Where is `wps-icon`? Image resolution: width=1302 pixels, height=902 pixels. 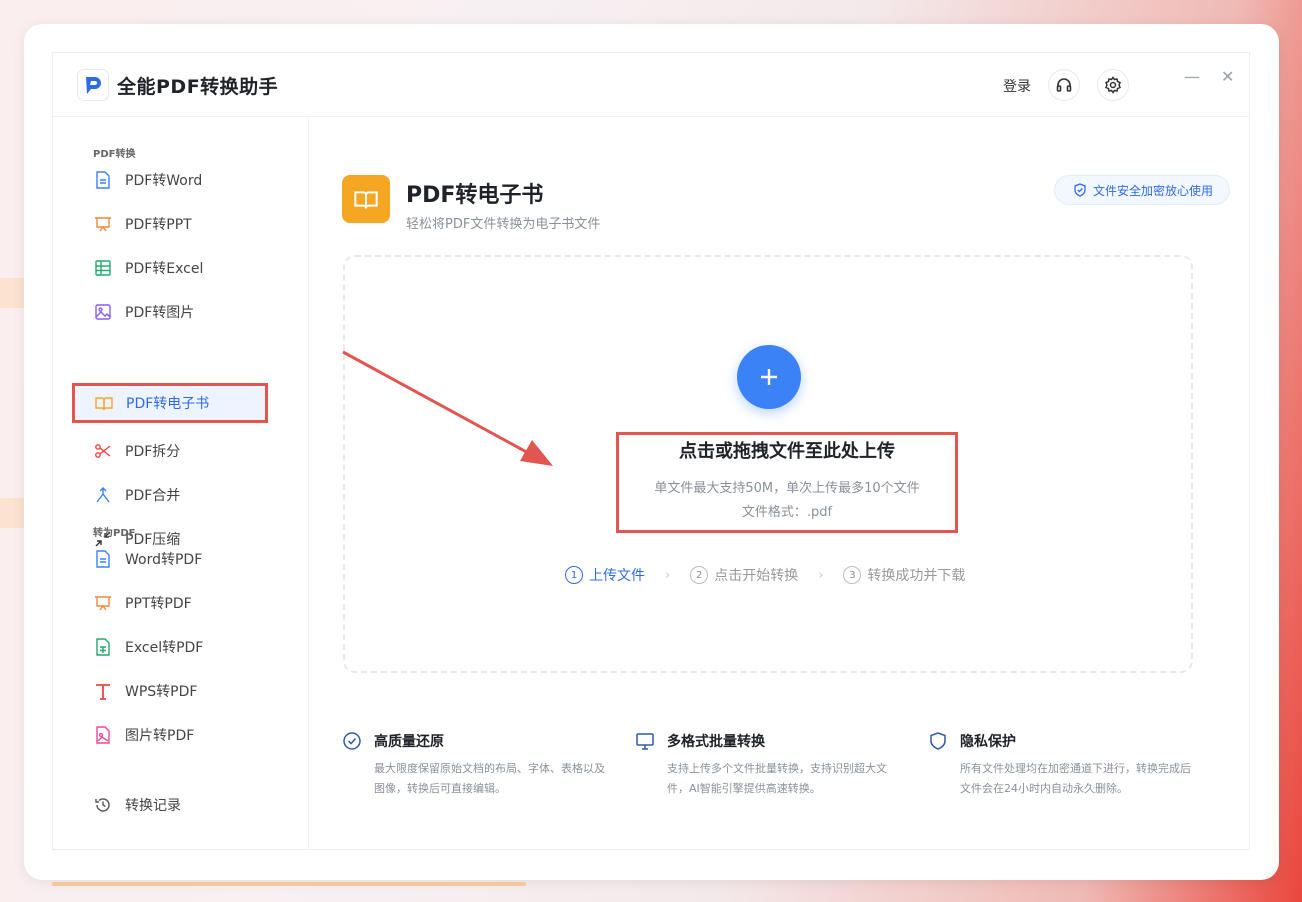
wps-icon is located at coordinates (103, 691).